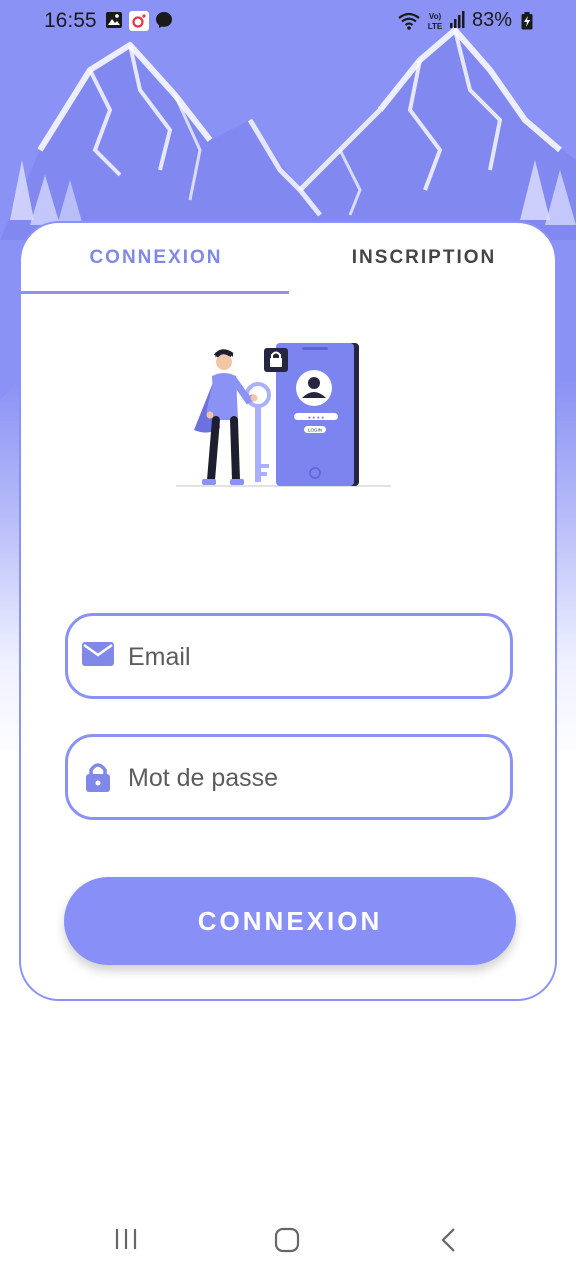  I want to click on back-icon, so click(449, 1240).